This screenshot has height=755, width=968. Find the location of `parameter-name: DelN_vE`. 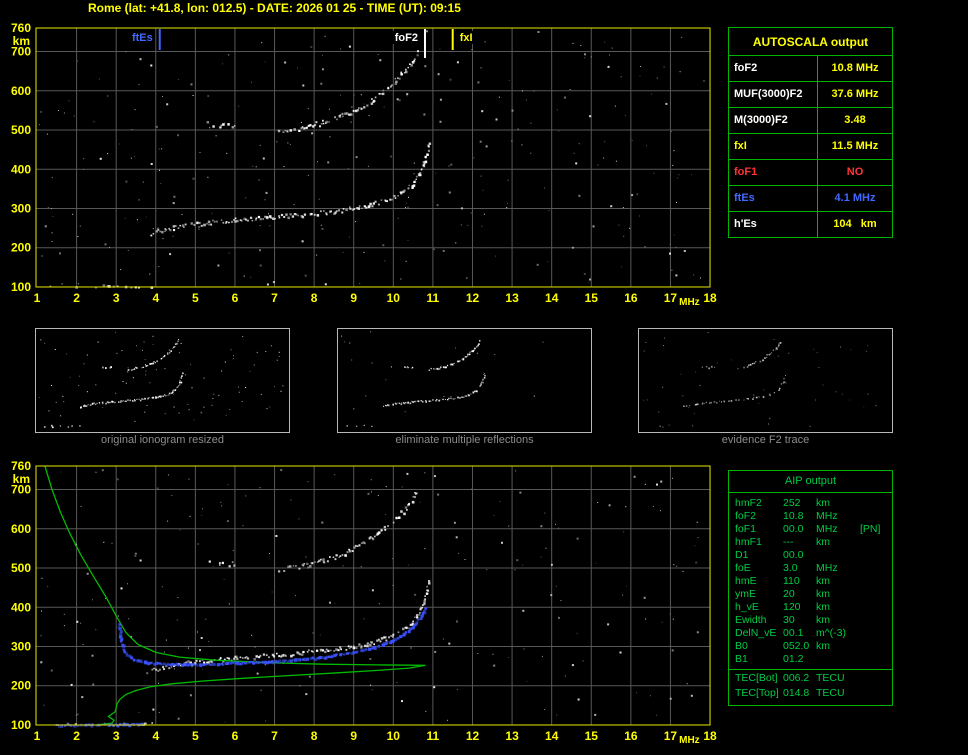

parameter-name: DelN_vE is located at coordinates (756, 633).